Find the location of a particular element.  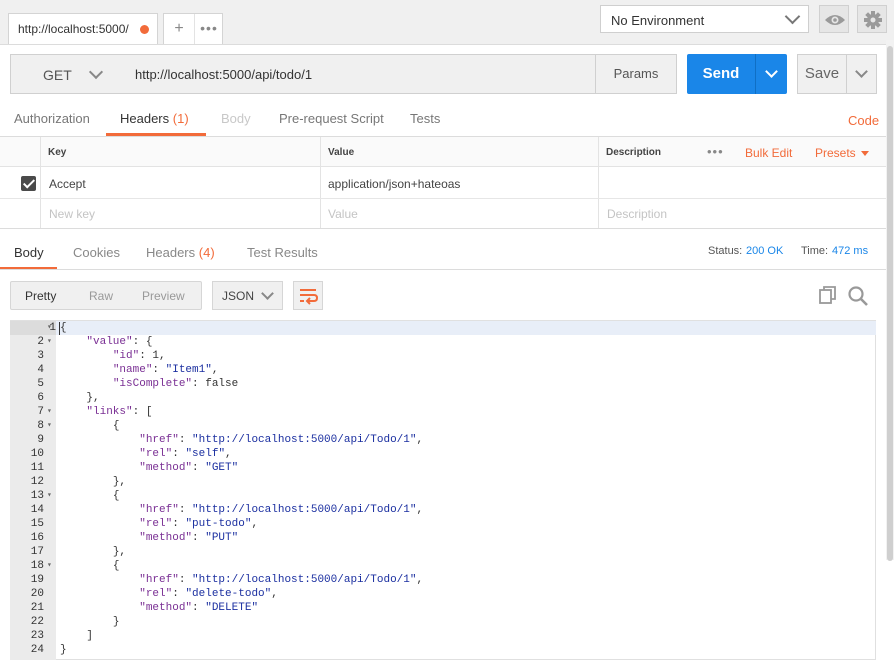

environment-select: No Environment is located at coordinates (704, 19).